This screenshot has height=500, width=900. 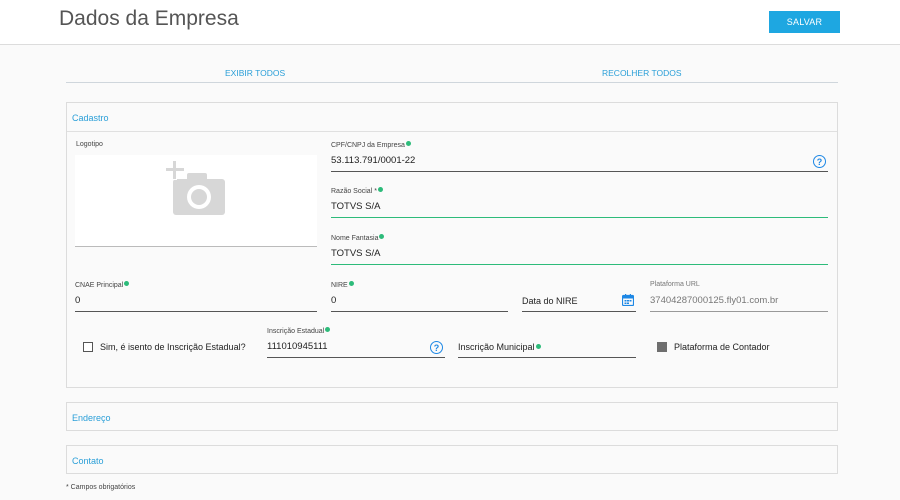 What do you see at coordinates (355, 206) in the screenshot?
I see `razao-social-field: TOTVS S/A` at bounding box center [355, 206].